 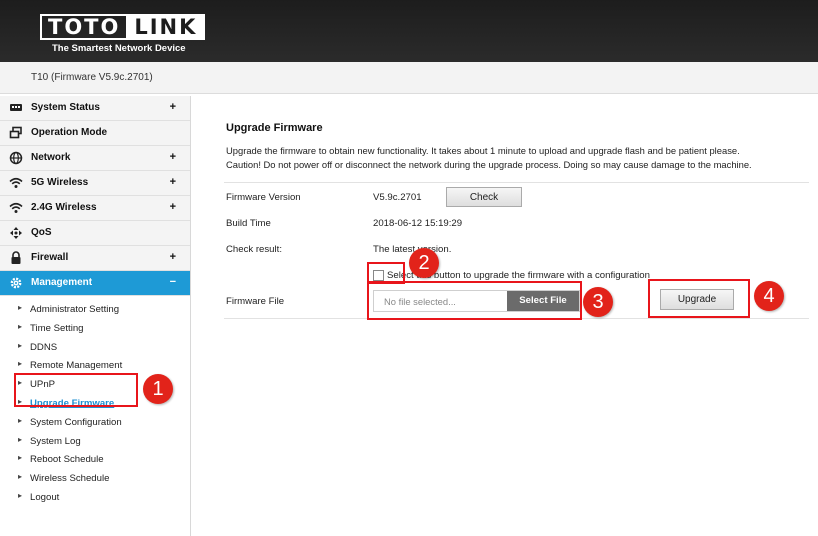 I want to click on sidebar-item-firewall: Firewall +, so click(x=95, y=258).